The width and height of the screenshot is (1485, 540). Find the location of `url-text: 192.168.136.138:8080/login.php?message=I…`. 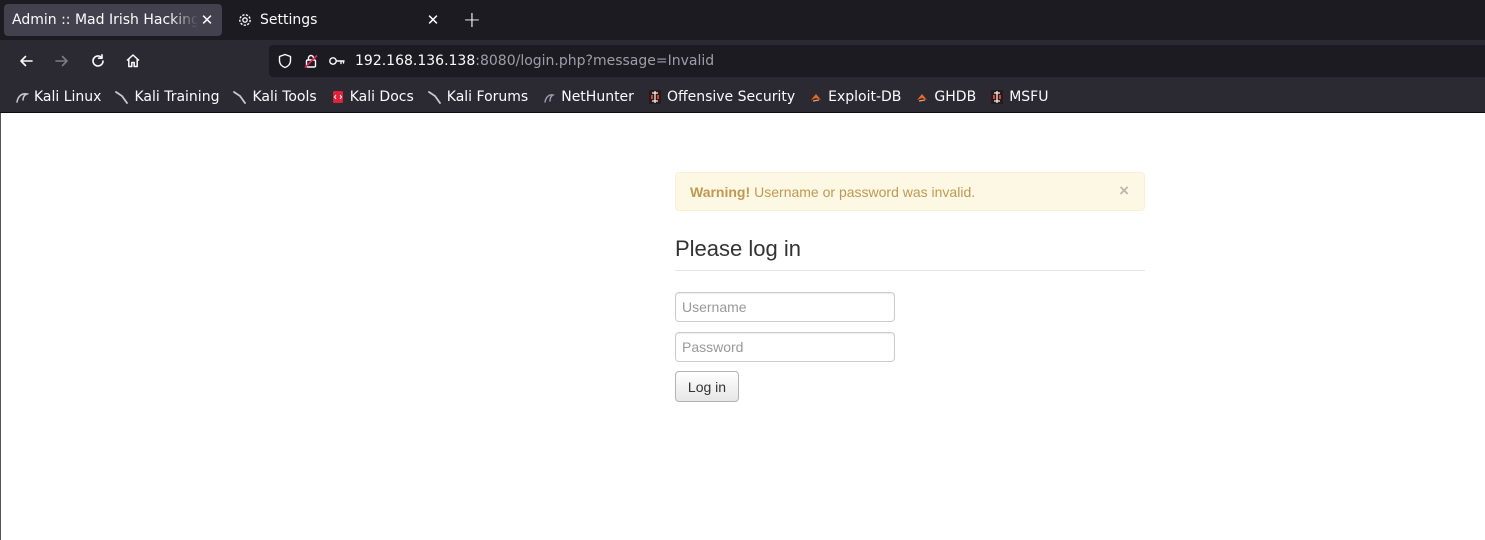

url-text: 192.168.136.138:8080/login.php?message=I… is located at coordinates (534, 61).